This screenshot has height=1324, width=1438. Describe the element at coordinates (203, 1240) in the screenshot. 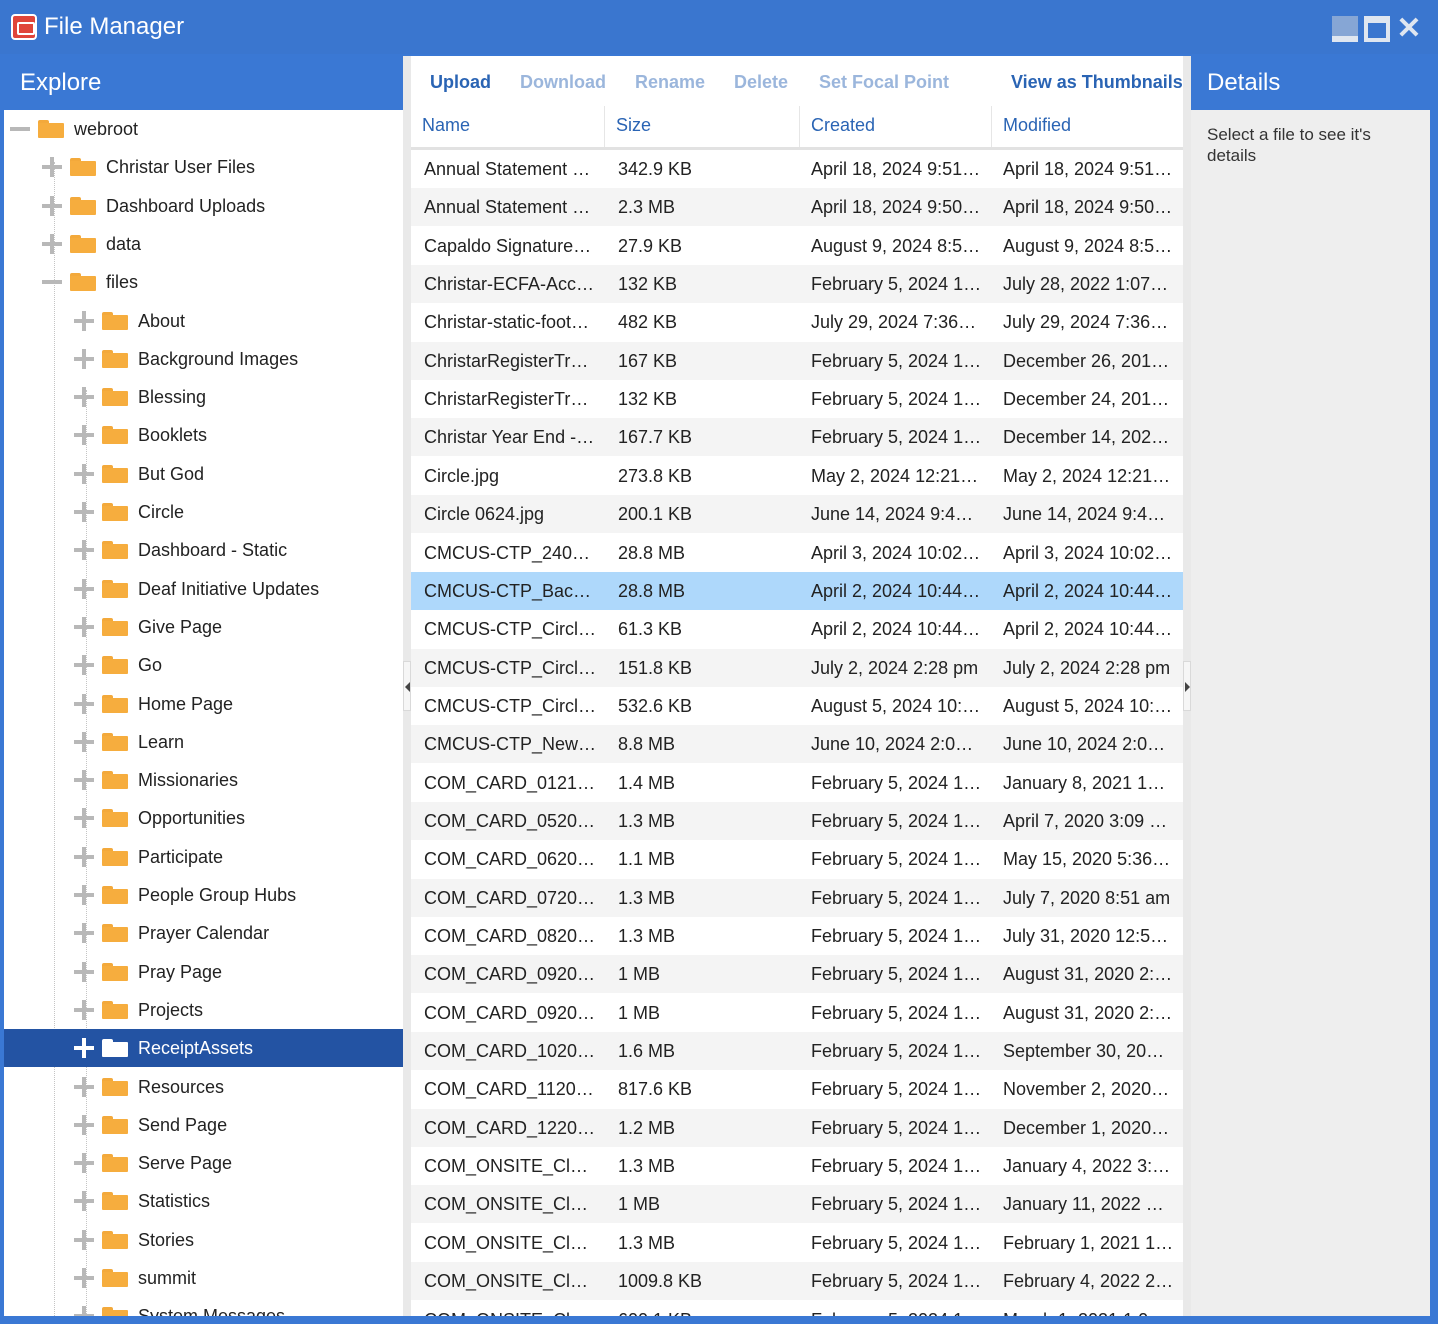

I see `tree-item-stories: Stories` at that location.